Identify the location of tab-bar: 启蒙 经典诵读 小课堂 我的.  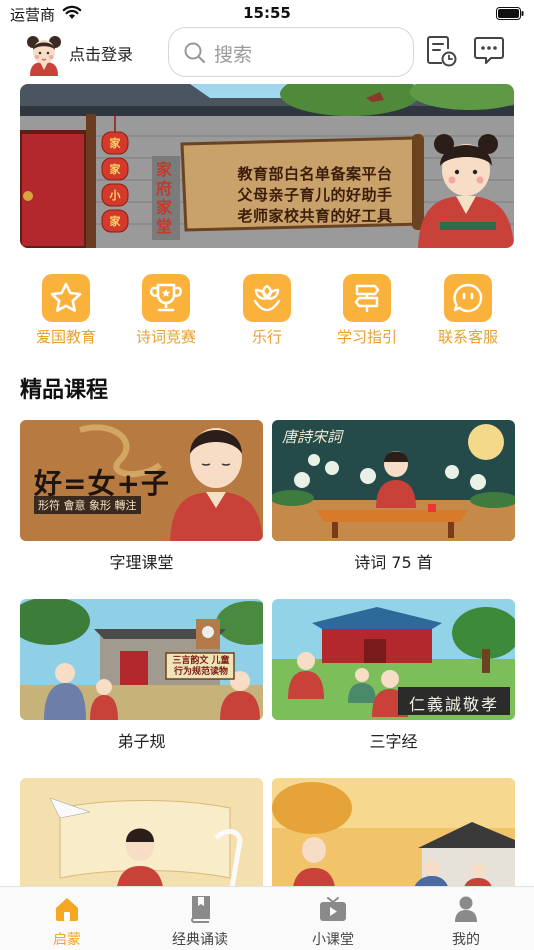
(267, 918).